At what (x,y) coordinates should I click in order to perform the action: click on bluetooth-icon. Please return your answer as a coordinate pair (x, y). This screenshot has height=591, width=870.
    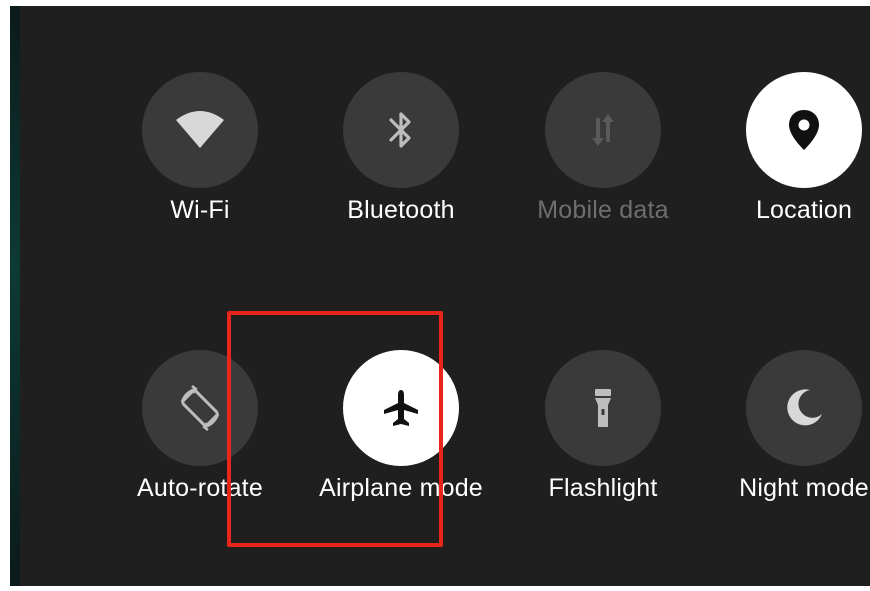
    Looking at the image, I should click on (400, 130).